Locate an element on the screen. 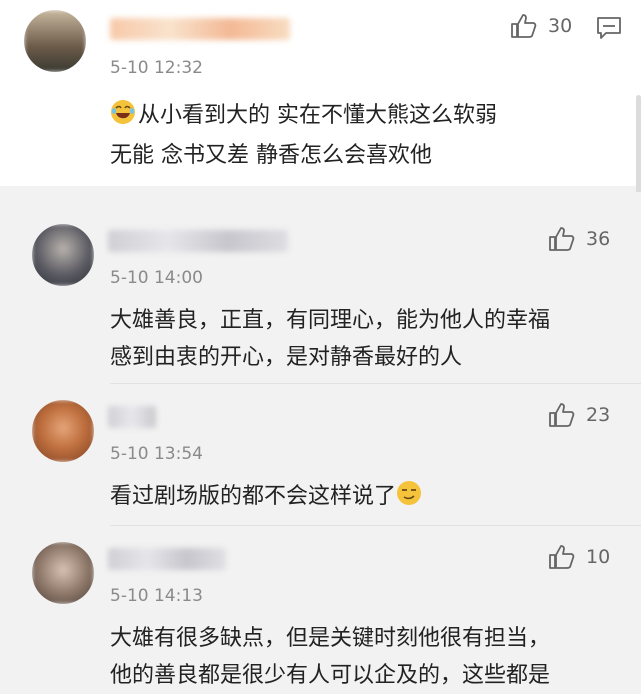  comment-line: 从小看到大的 实在不懂大熊这么软弱 is located at coordinates (317, 115).